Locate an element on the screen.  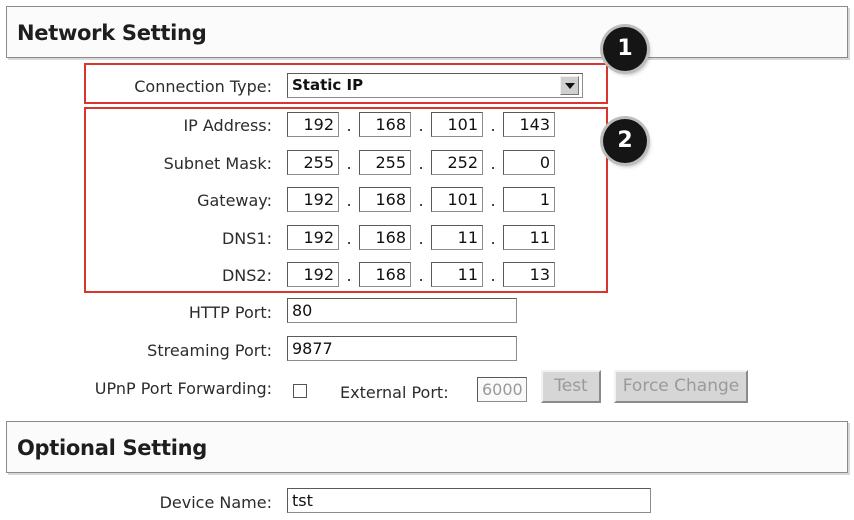
upnp-port-forwarding-label: UPnP Port Forwarding: is located at coordinates (183, 388).